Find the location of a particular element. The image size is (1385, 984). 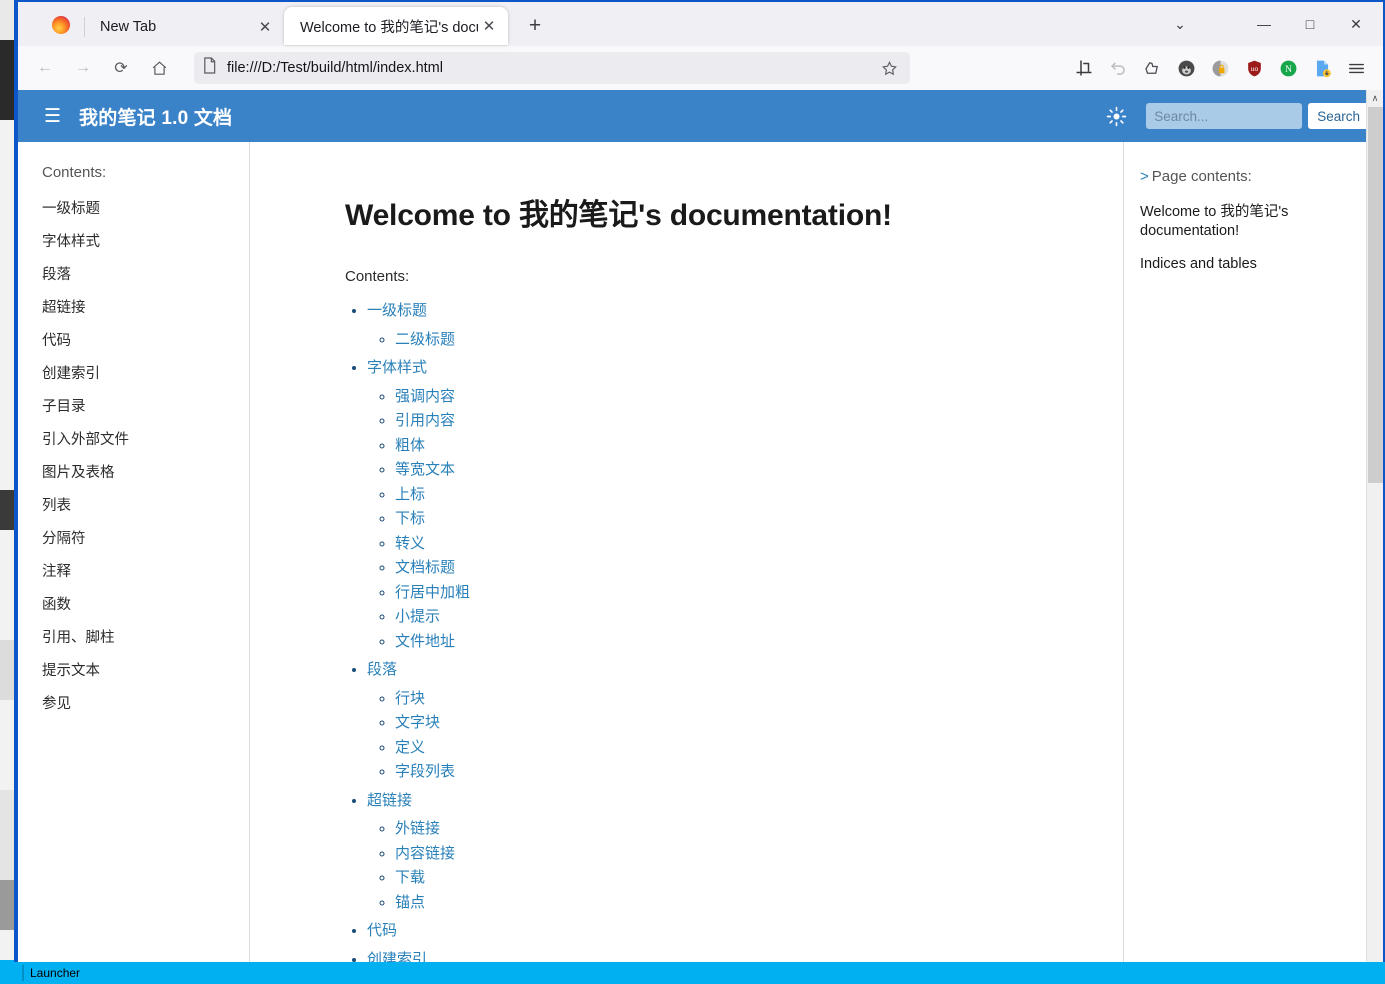

download-file-icon is located at coordinates (1322, 68).